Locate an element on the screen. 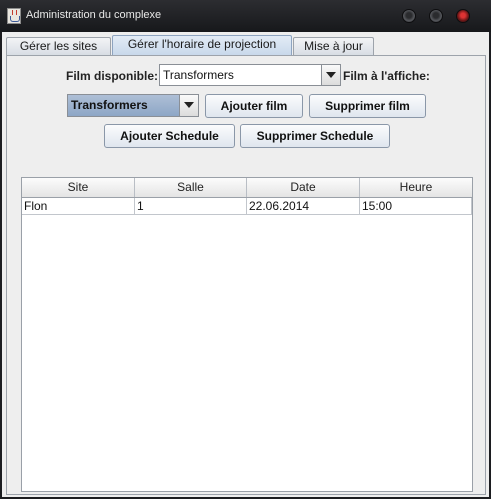 The image size is (491, 499). ajouter-film-button: Ajouter film is located at coordinates (254, 106).